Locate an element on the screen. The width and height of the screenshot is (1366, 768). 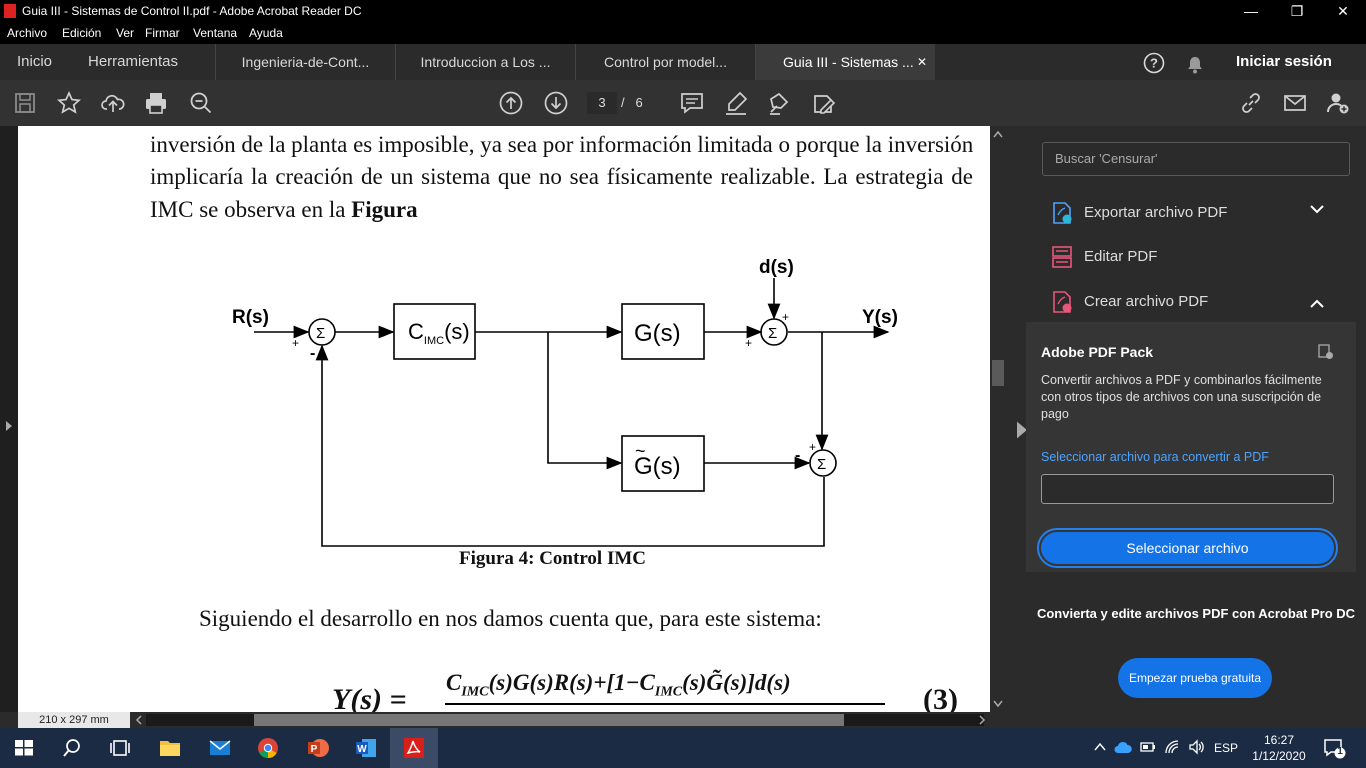
status-bar: 210 x 297 mm is located at coordinates (503, 720).